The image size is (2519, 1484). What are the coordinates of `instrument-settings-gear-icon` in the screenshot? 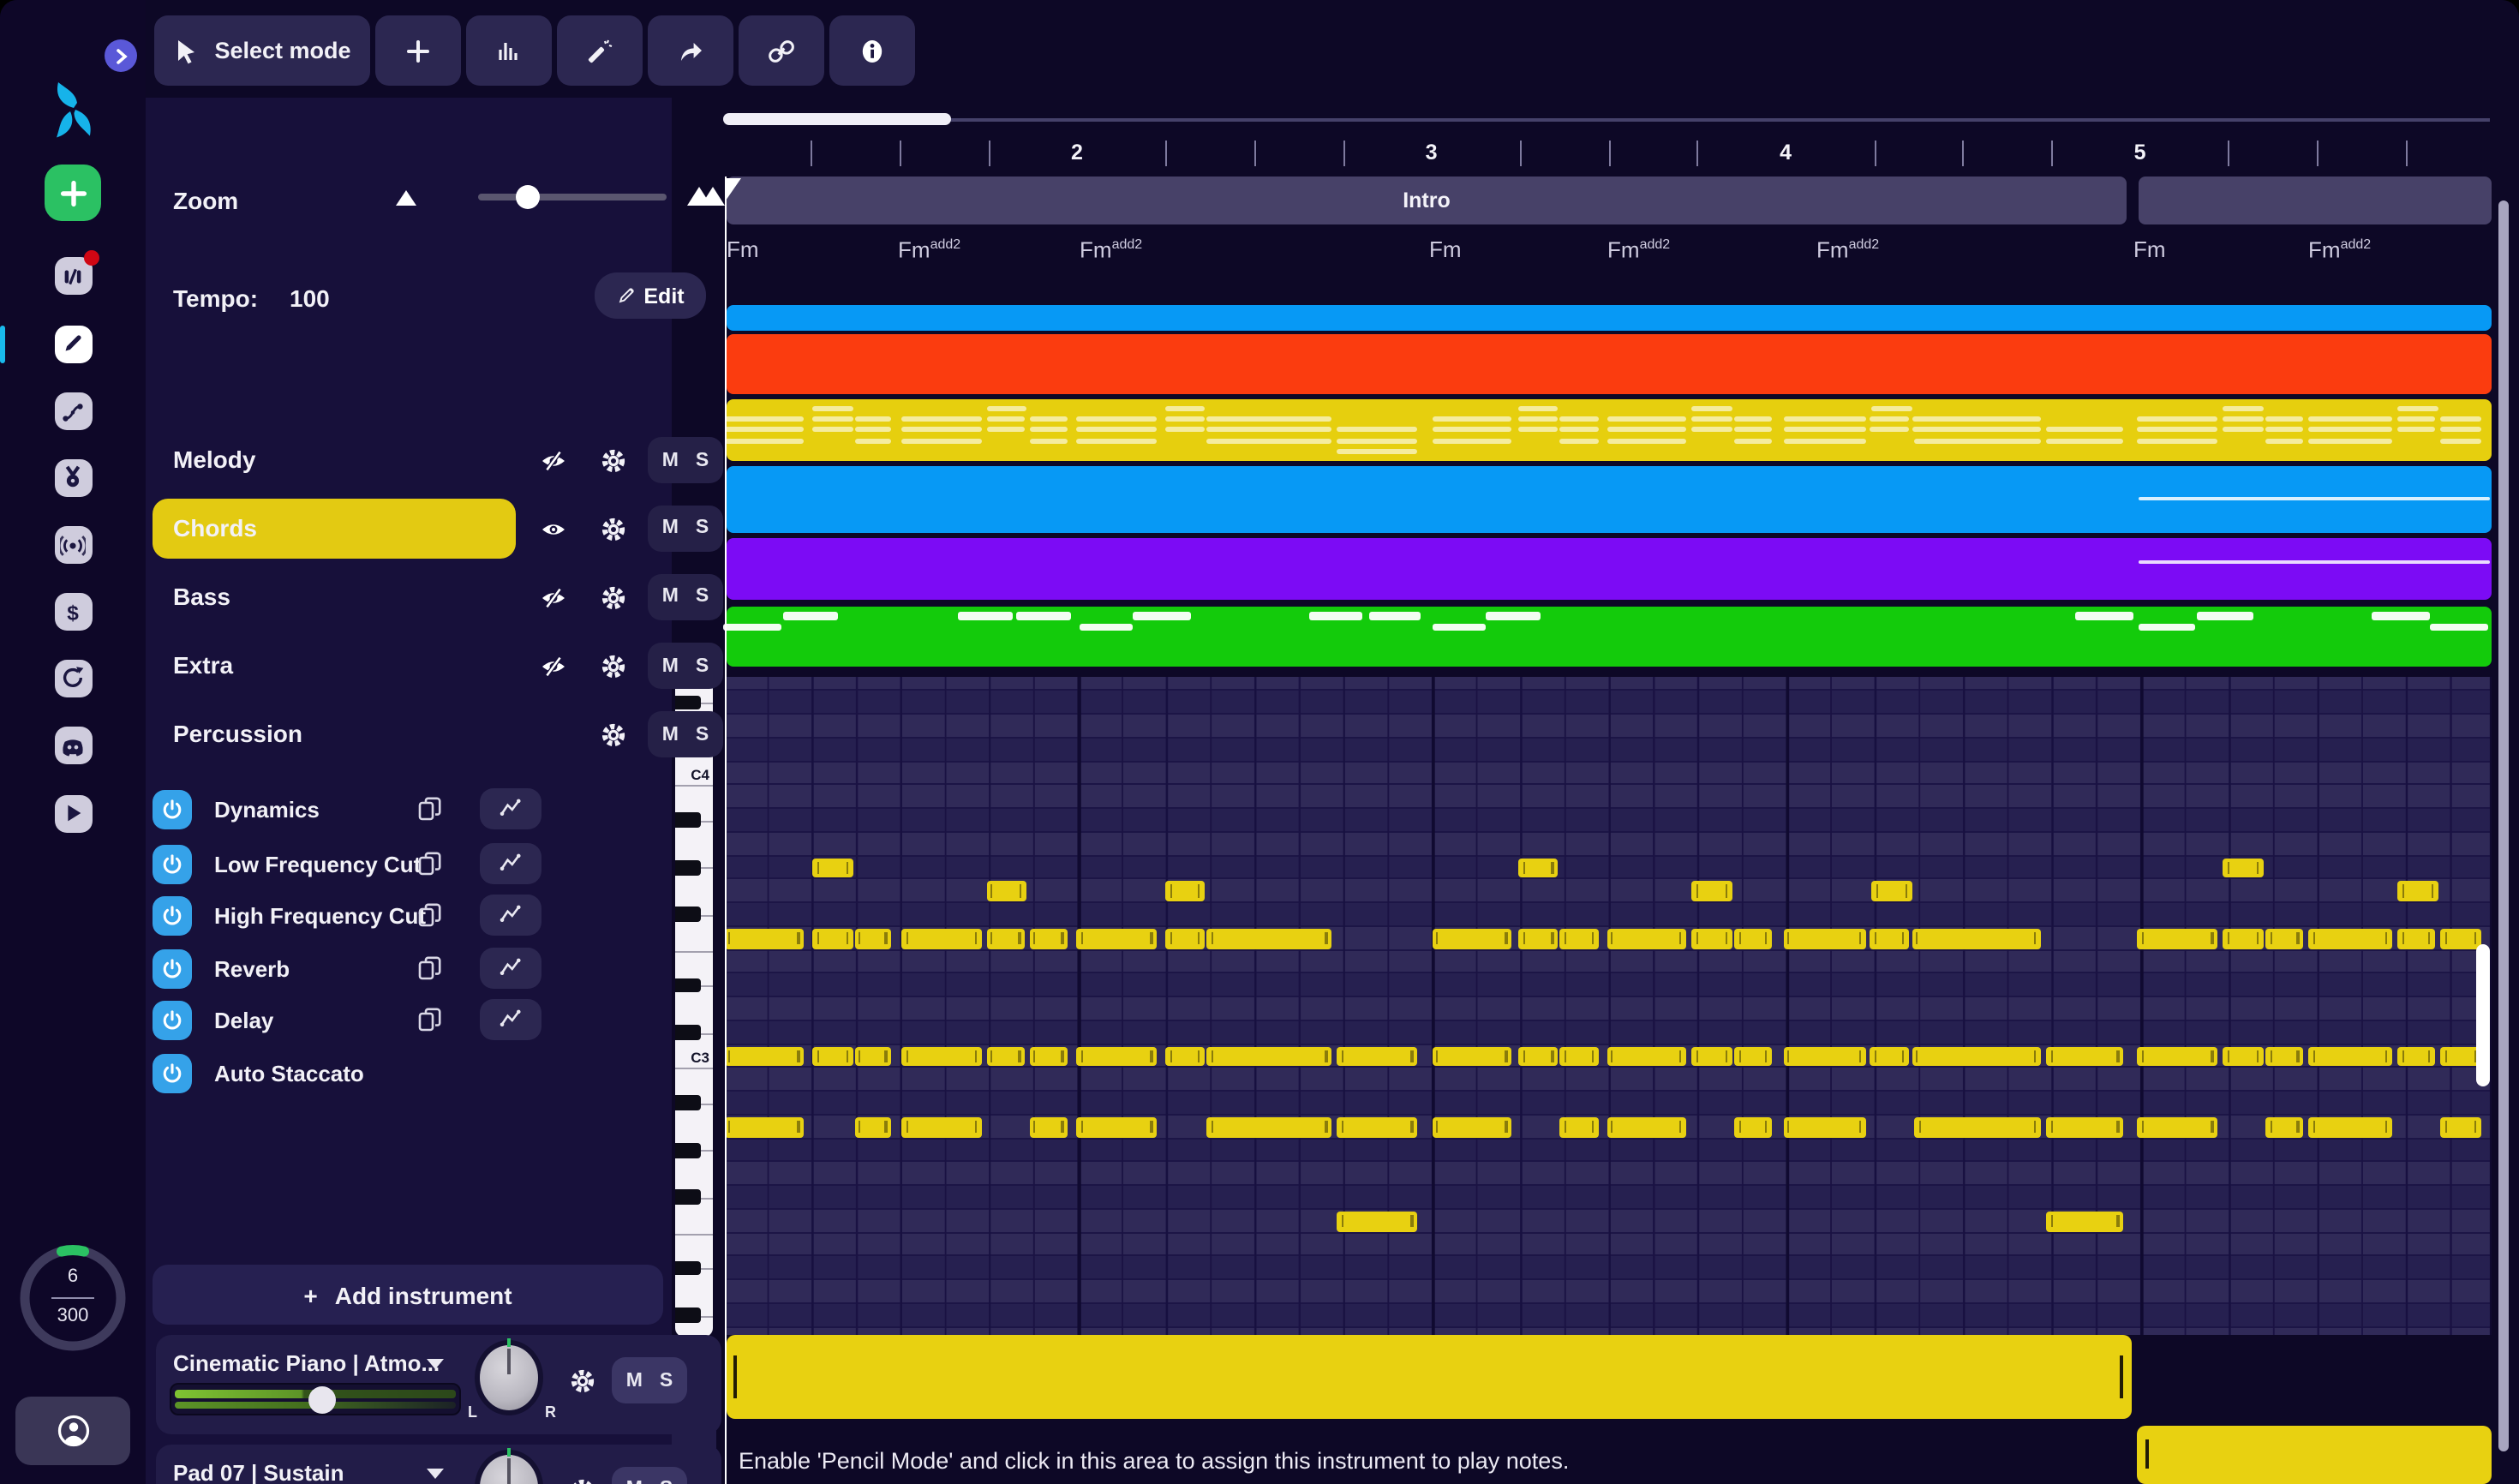 It's located at (582, 1381).